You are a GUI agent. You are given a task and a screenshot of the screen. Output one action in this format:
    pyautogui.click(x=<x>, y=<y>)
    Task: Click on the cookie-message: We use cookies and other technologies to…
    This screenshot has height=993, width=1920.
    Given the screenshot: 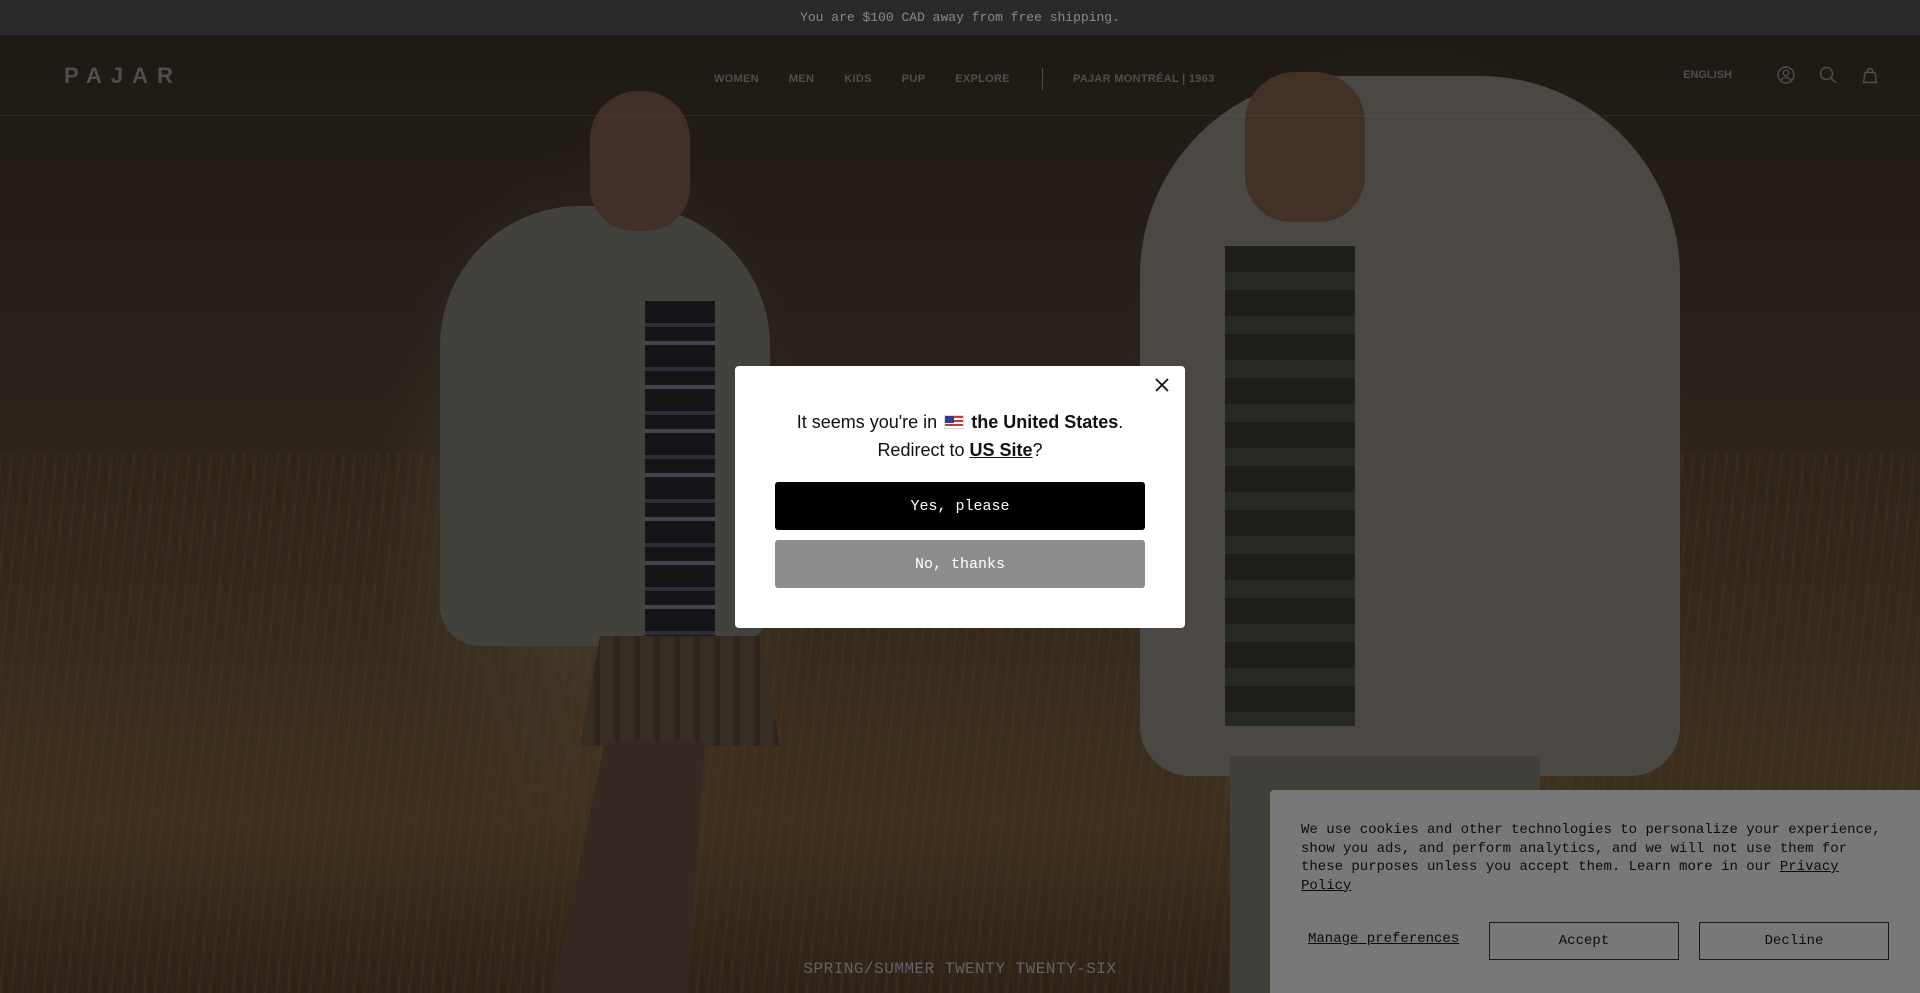 What is the action you would take?
    pyautogui.click(x=1591, y=858)
    